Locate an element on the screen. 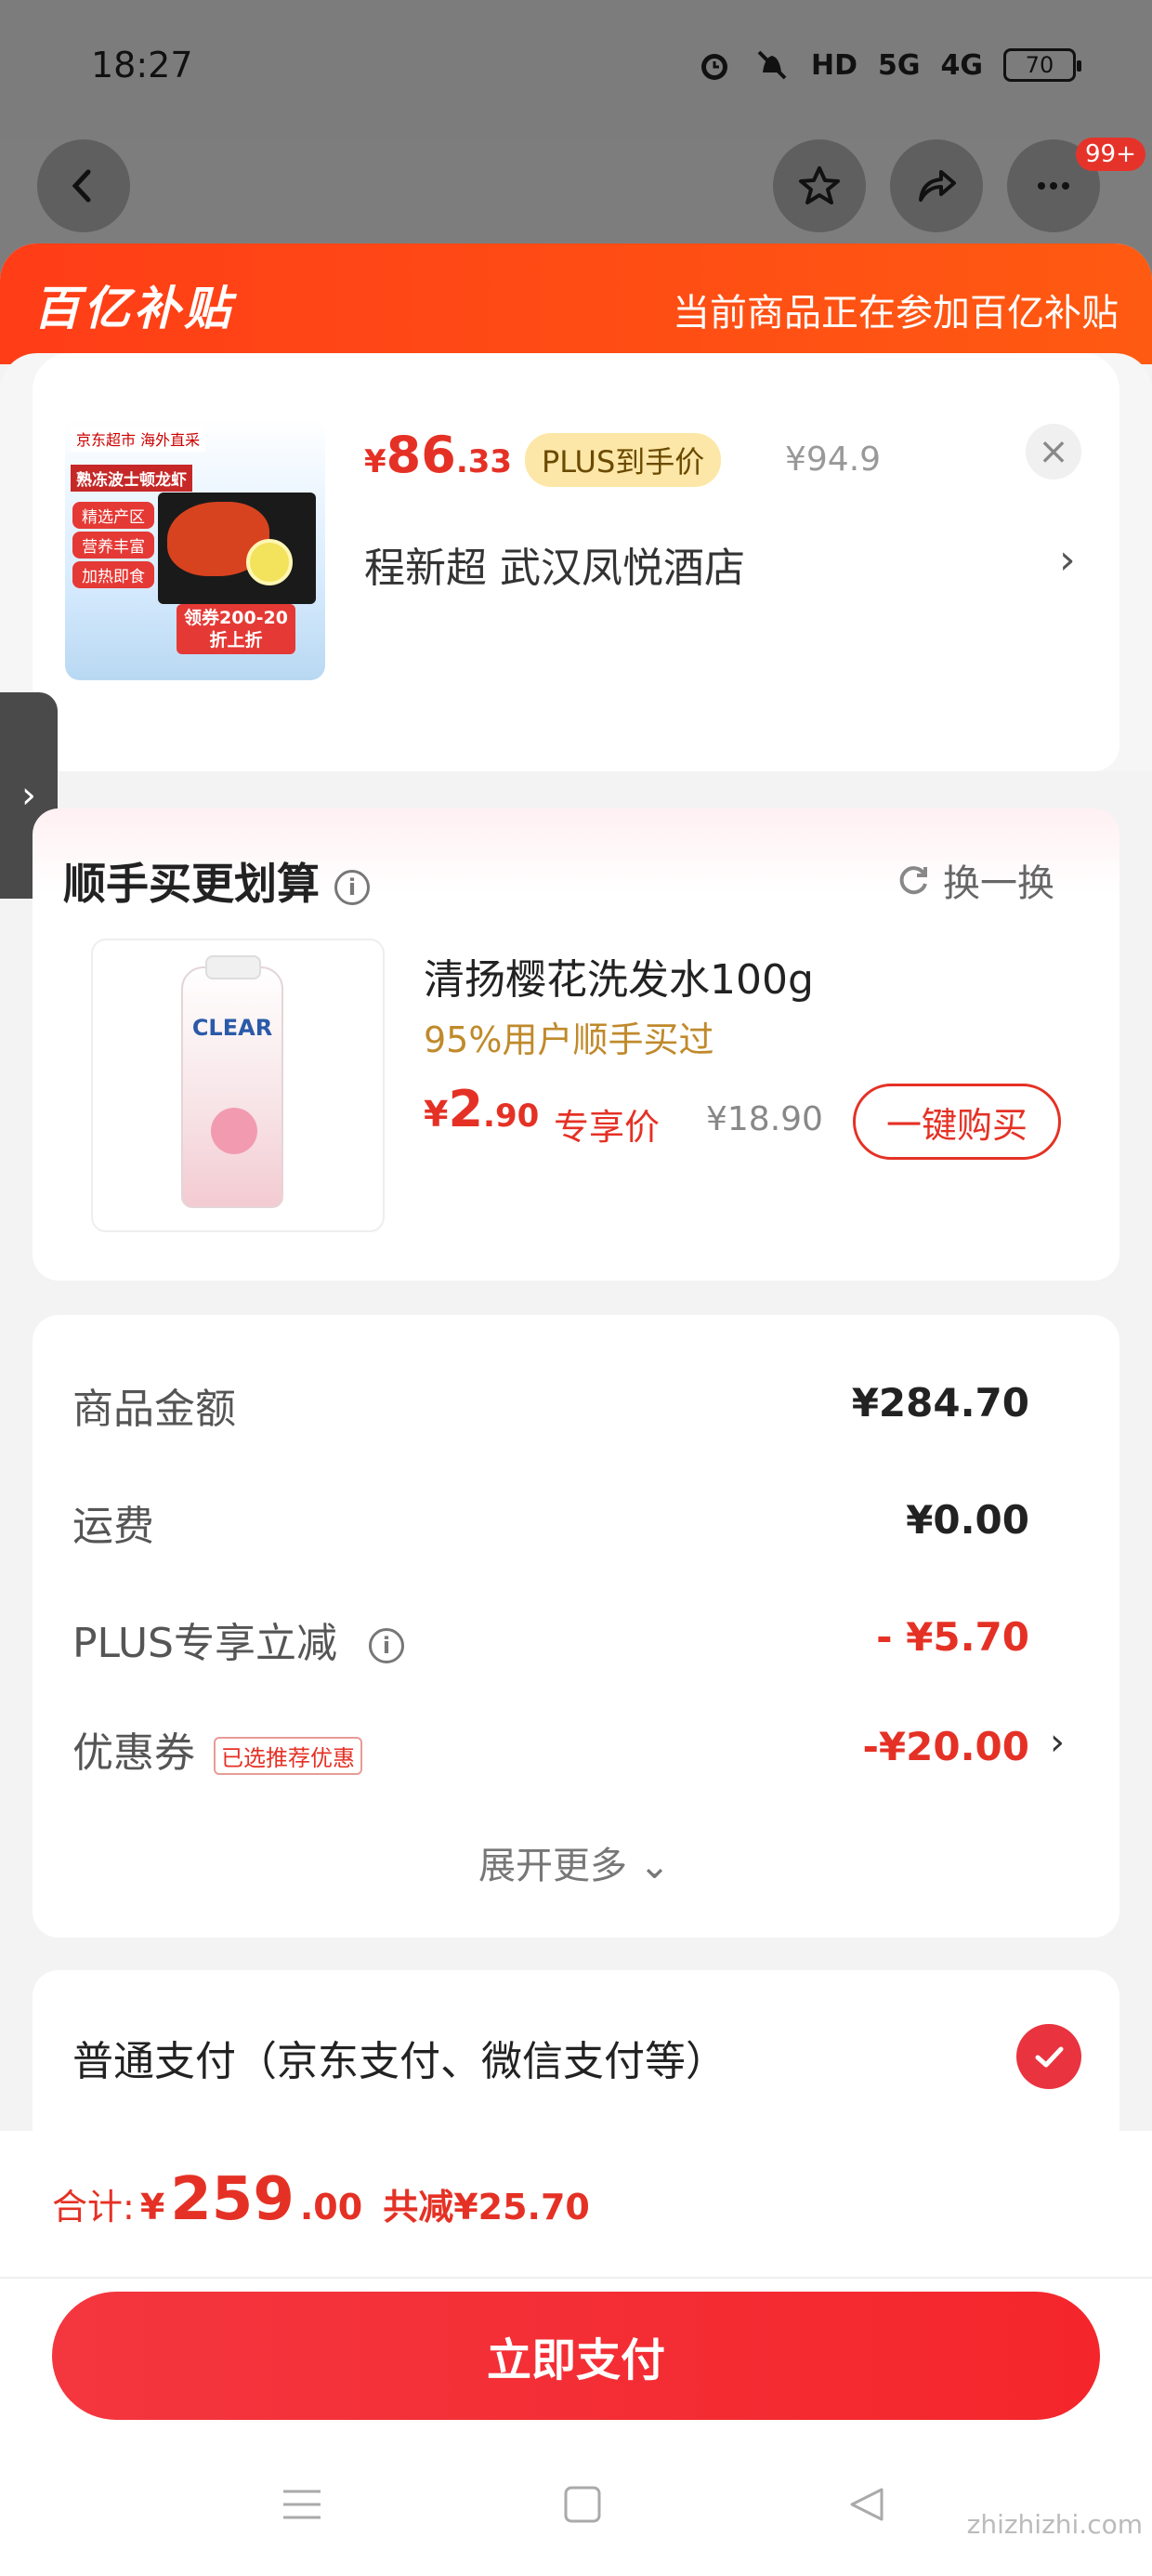 Image resolution: width=1152 pixels, height=2576 pixels. price-integer: 86 is located at coordinates (421, 455).